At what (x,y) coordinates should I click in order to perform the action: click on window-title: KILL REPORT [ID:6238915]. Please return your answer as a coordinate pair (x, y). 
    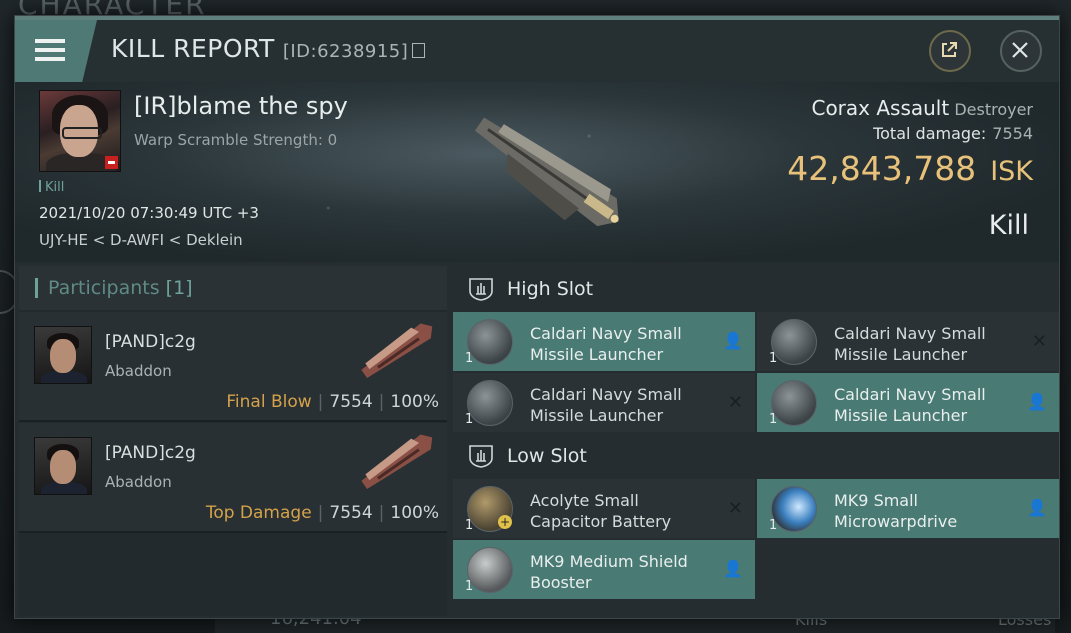
    Looking at the image, I should click on (268, 48).